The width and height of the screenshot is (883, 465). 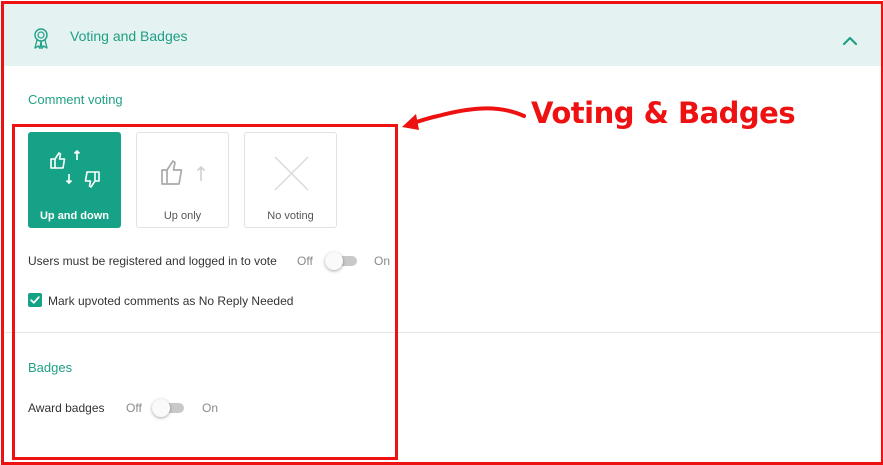 I want to click on annotation-label: Voting & Badges, so click(x=663, y=113).